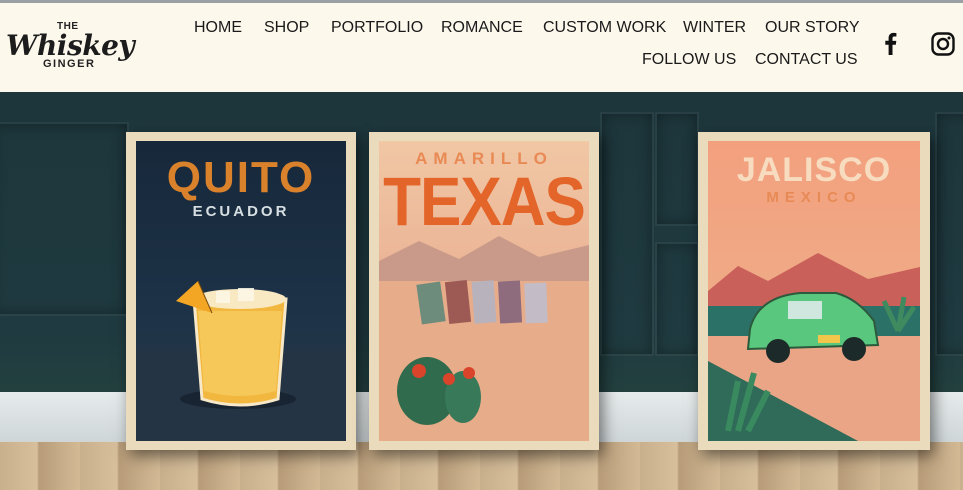 The image size is (963, 490). What do you see at coordinates (484, 338) in the screenshot?
I see `cadillac-ranch-illustration` at bounding box center [484, 338].